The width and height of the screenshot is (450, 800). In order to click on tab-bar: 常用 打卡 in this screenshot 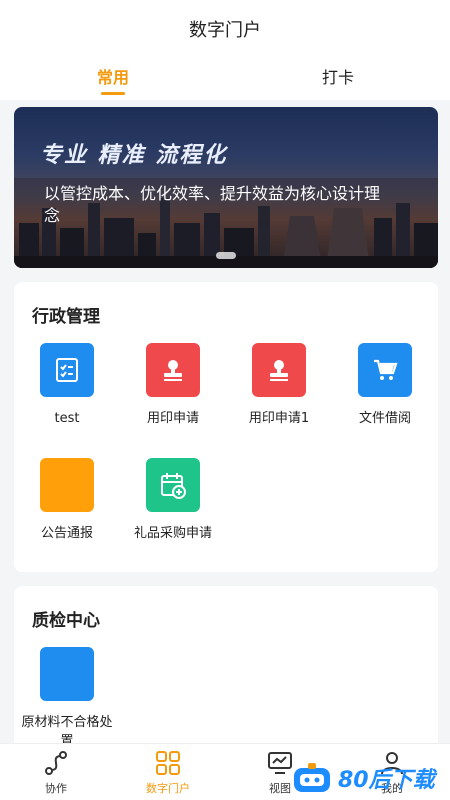, I will do `click(225, 82)`.